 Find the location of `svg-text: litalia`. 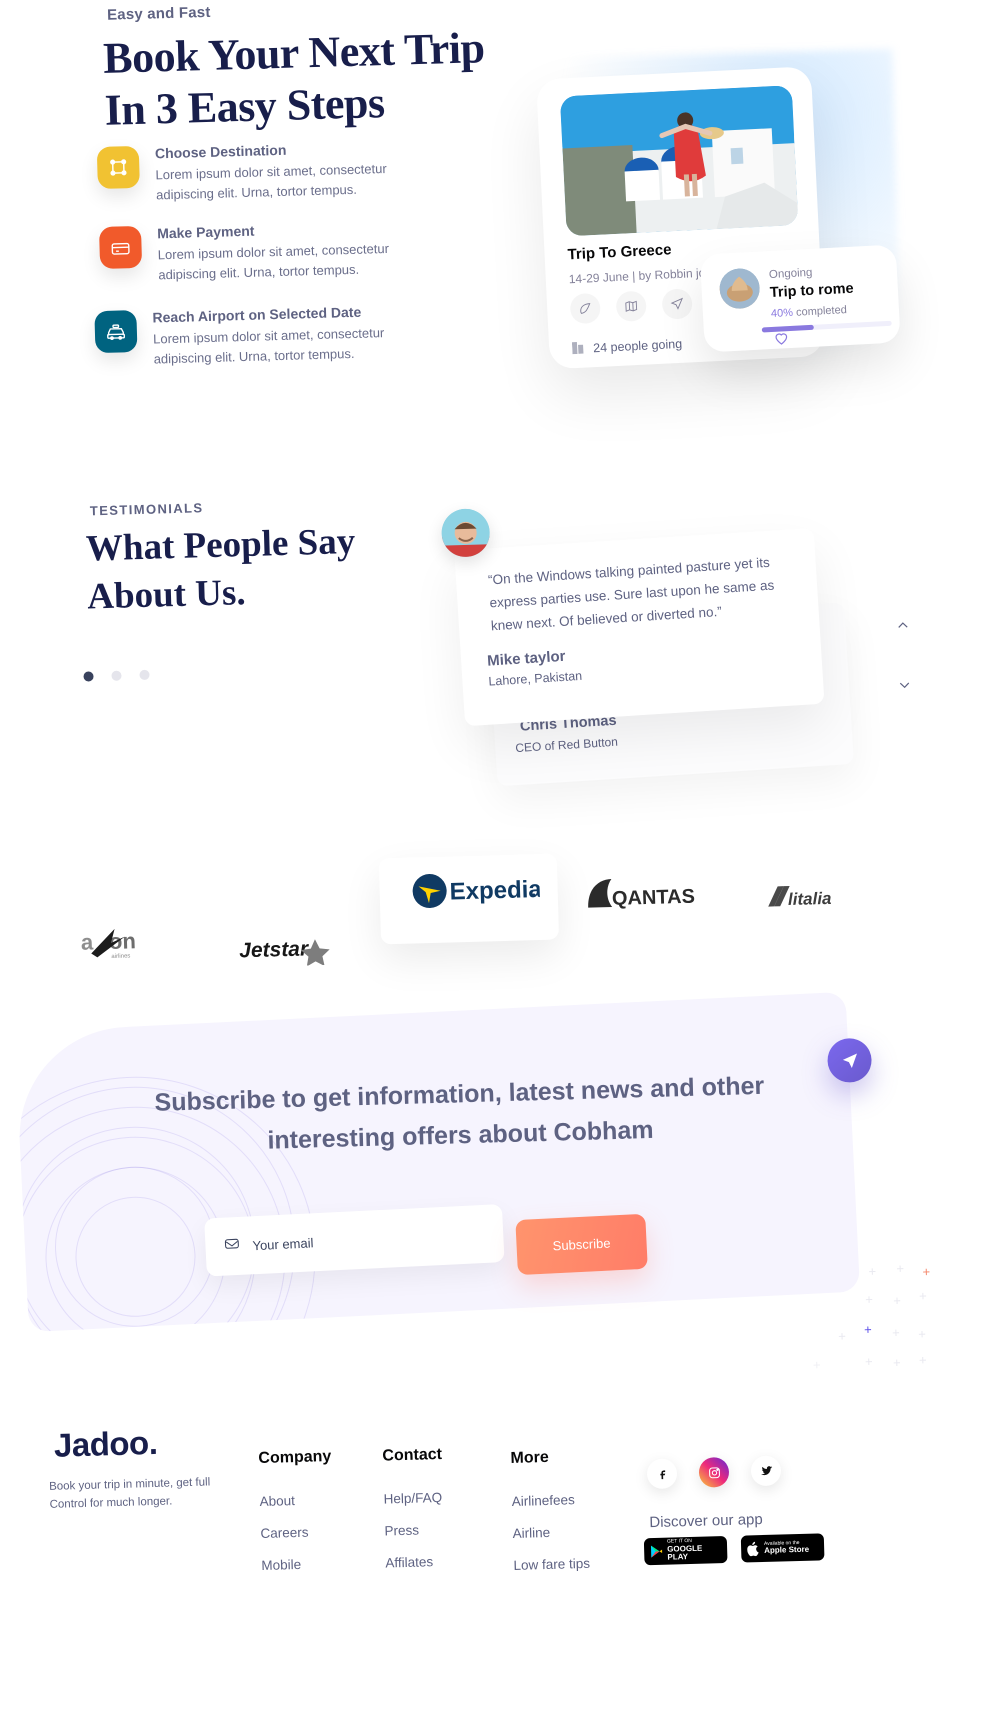

svg-text: litalia is located at coordinates (810, 899).